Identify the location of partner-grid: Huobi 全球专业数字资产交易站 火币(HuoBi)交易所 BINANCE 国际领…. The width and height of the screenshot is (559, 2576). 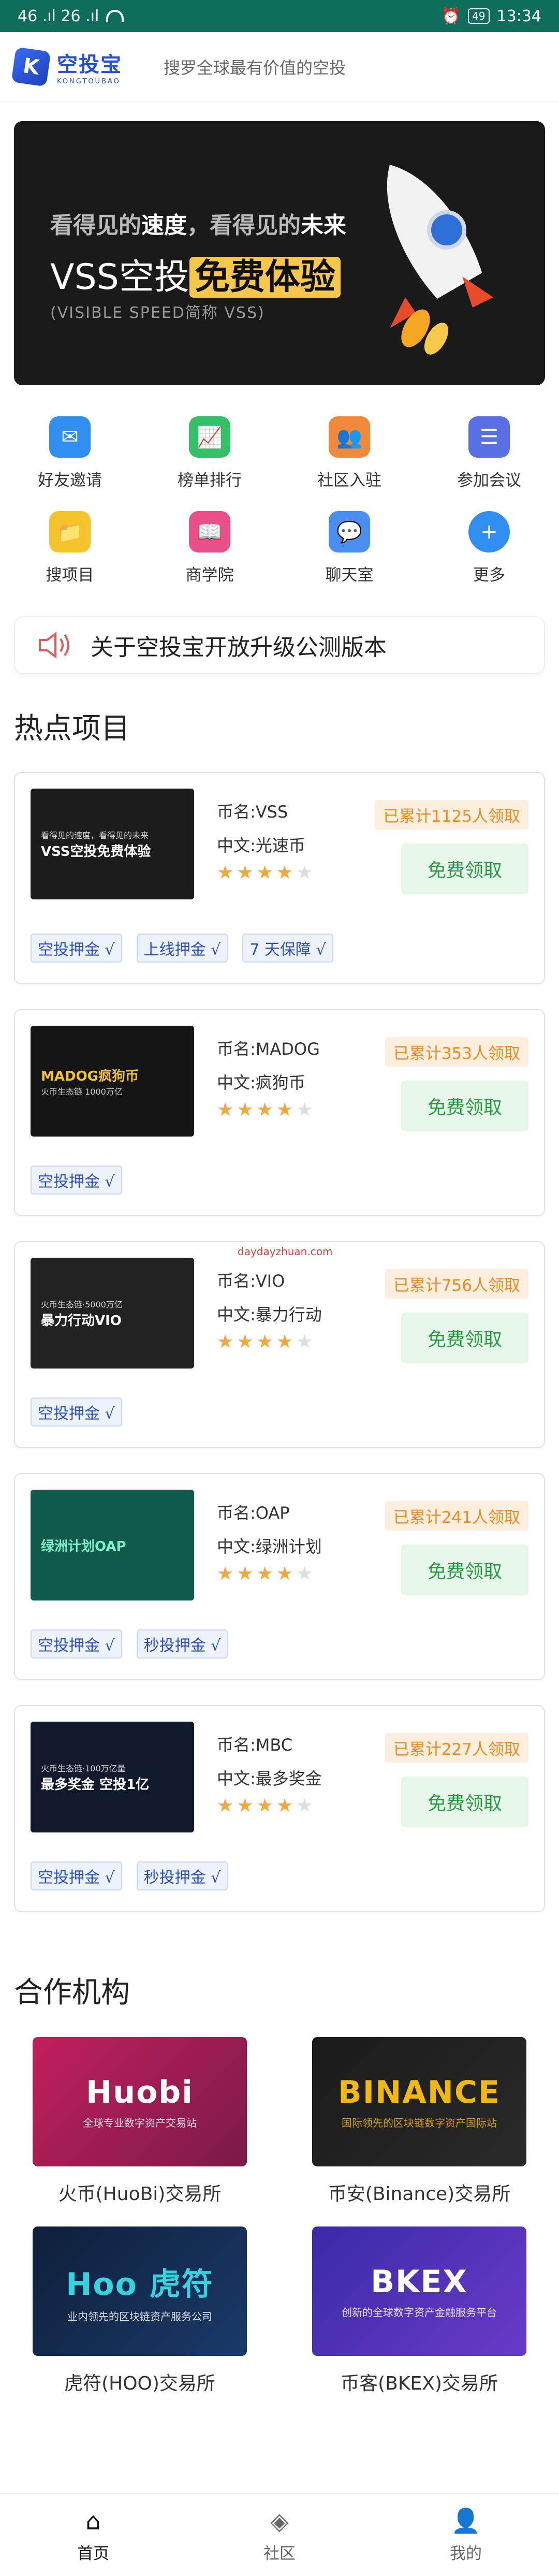
(279, 2216).